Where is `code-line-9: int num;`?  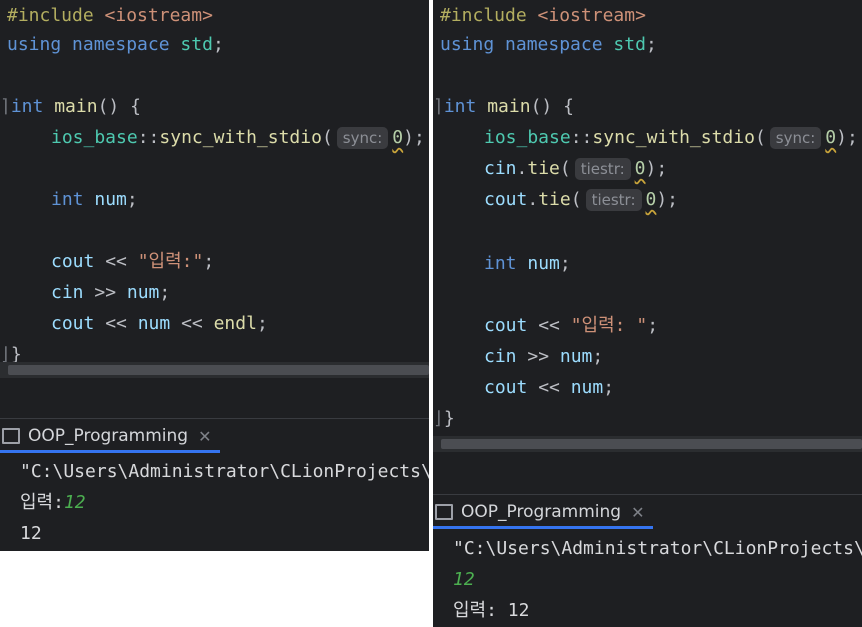
code-line-9: int num; is located at coordinates (527, 263).